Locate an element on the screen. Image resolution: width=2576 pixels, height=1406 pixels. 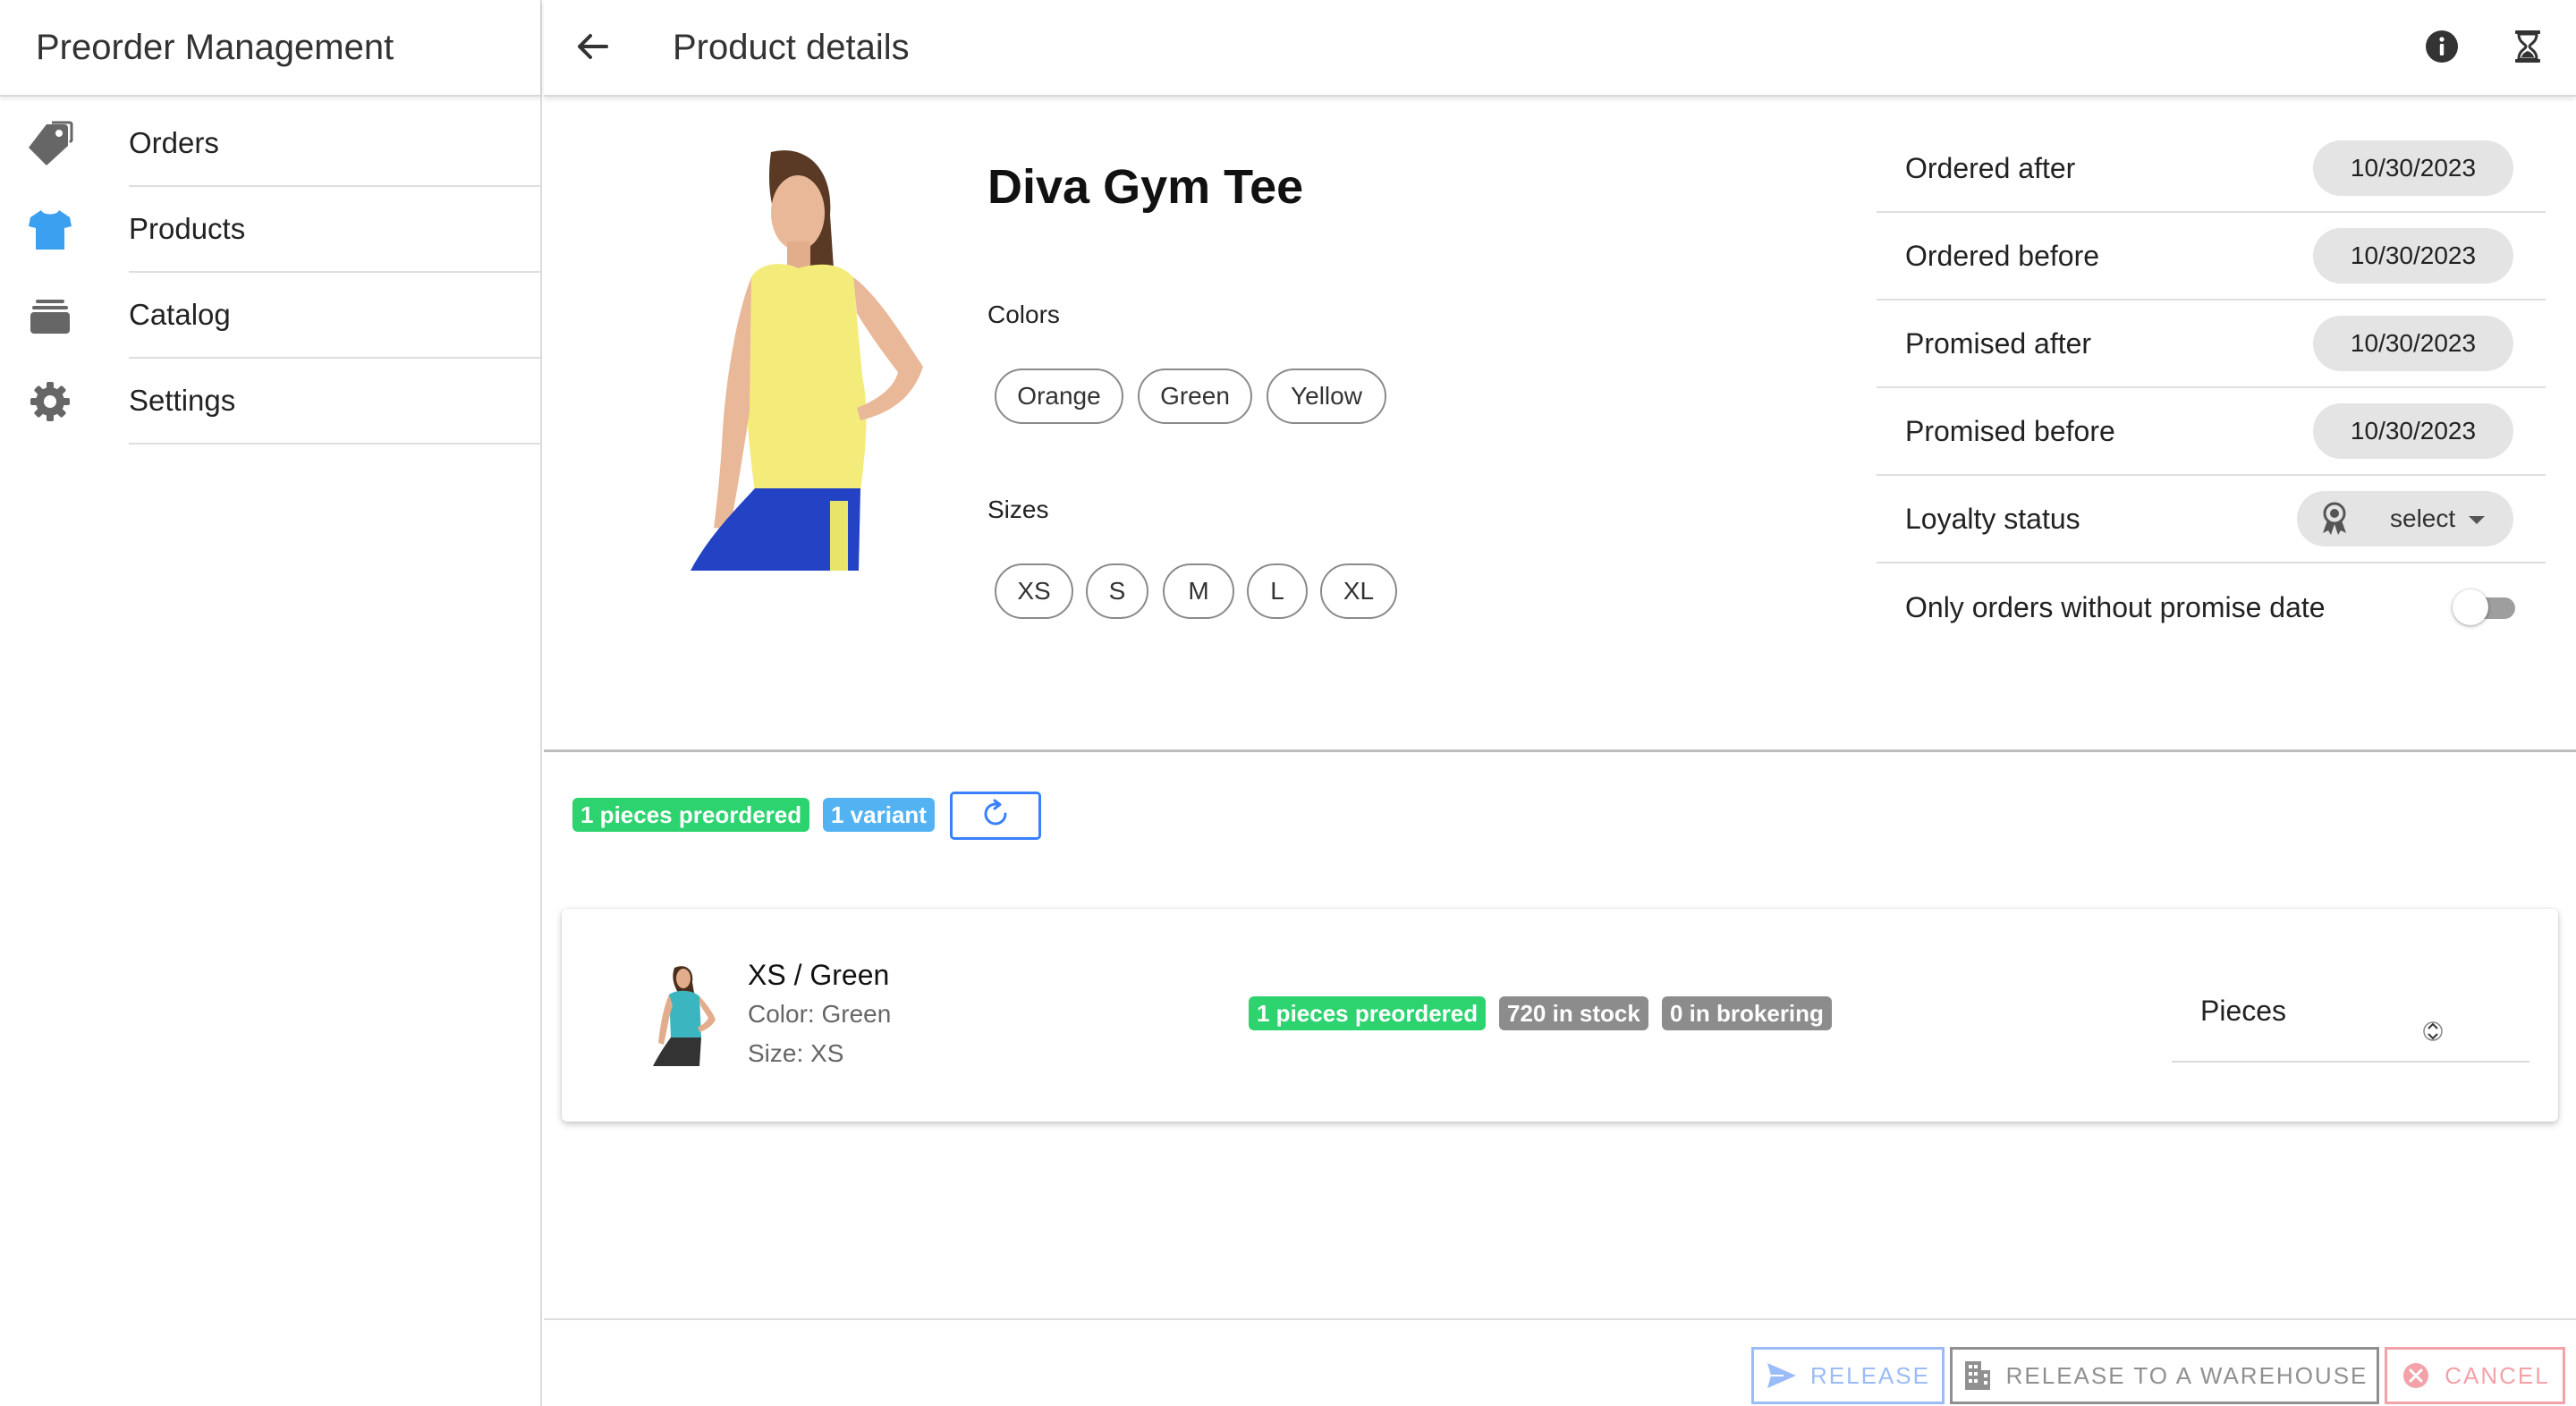
colors-label: Colors is located at coordinates (1023, 314).